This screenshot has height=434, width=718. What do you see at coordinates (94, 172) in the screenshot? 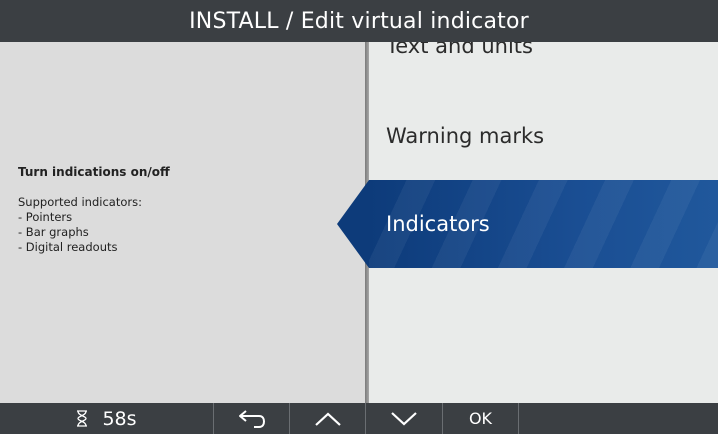
I see `help-heading: Turn indications on/off` at bounding box center [94, 172].